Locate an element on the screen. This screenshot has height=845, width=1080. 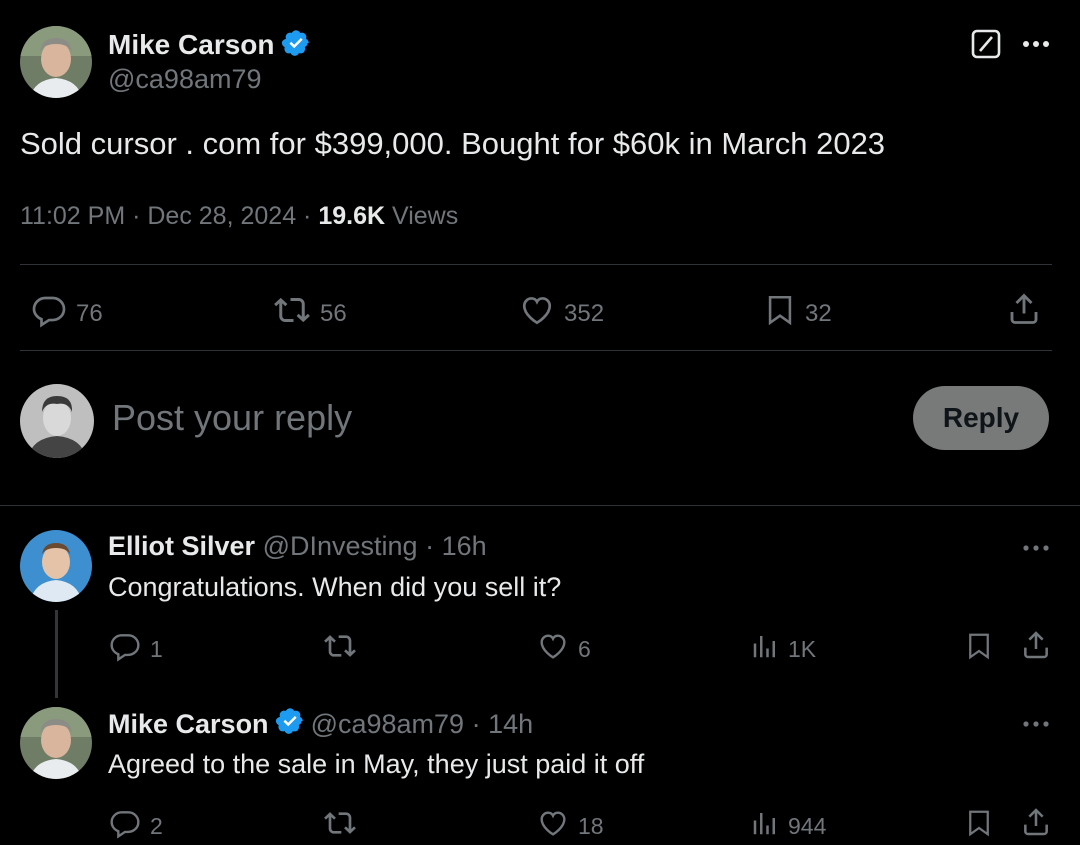
tweet-time: 11:02 PM is located at coordinates (72, 216).